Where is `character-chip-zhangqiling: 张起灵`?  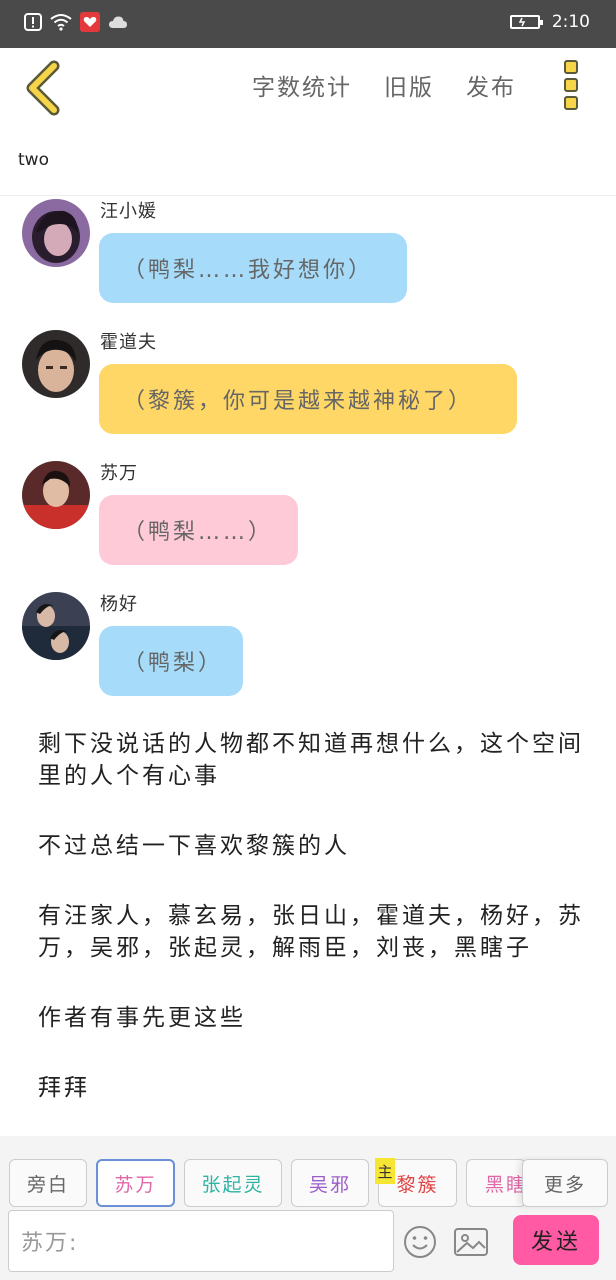
character-chip-zhangqiling: 张起灵 is located at coordinates (233, 1183).